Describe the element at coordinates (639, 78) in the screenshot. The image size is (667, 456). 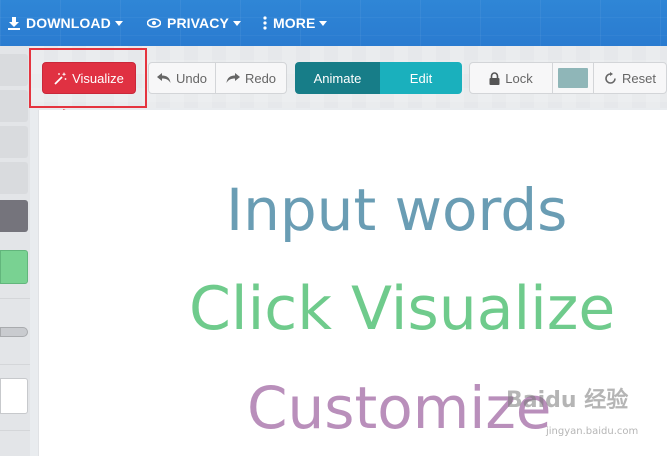
I see `reset-label: Reset` at that location.